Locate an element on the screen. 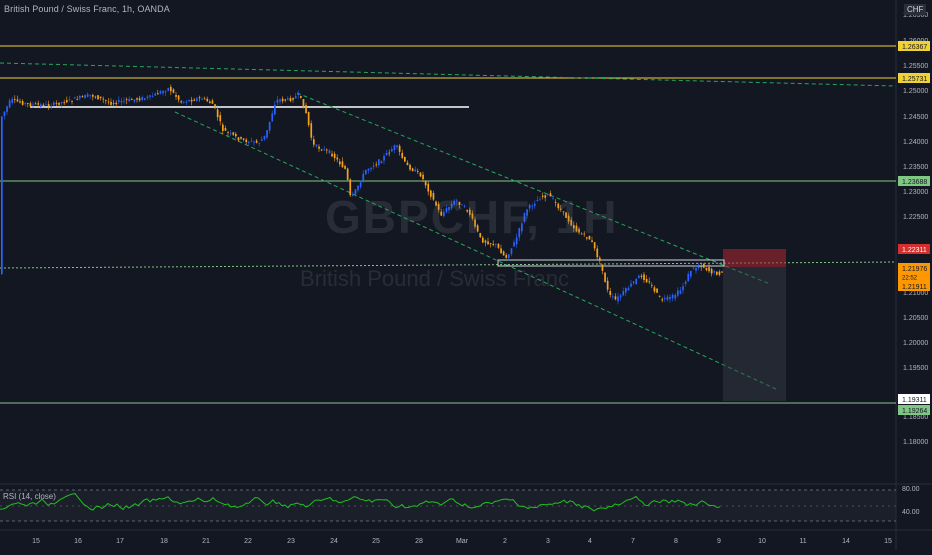  time-axis-label: 7 is located at coordinates (633, 541).